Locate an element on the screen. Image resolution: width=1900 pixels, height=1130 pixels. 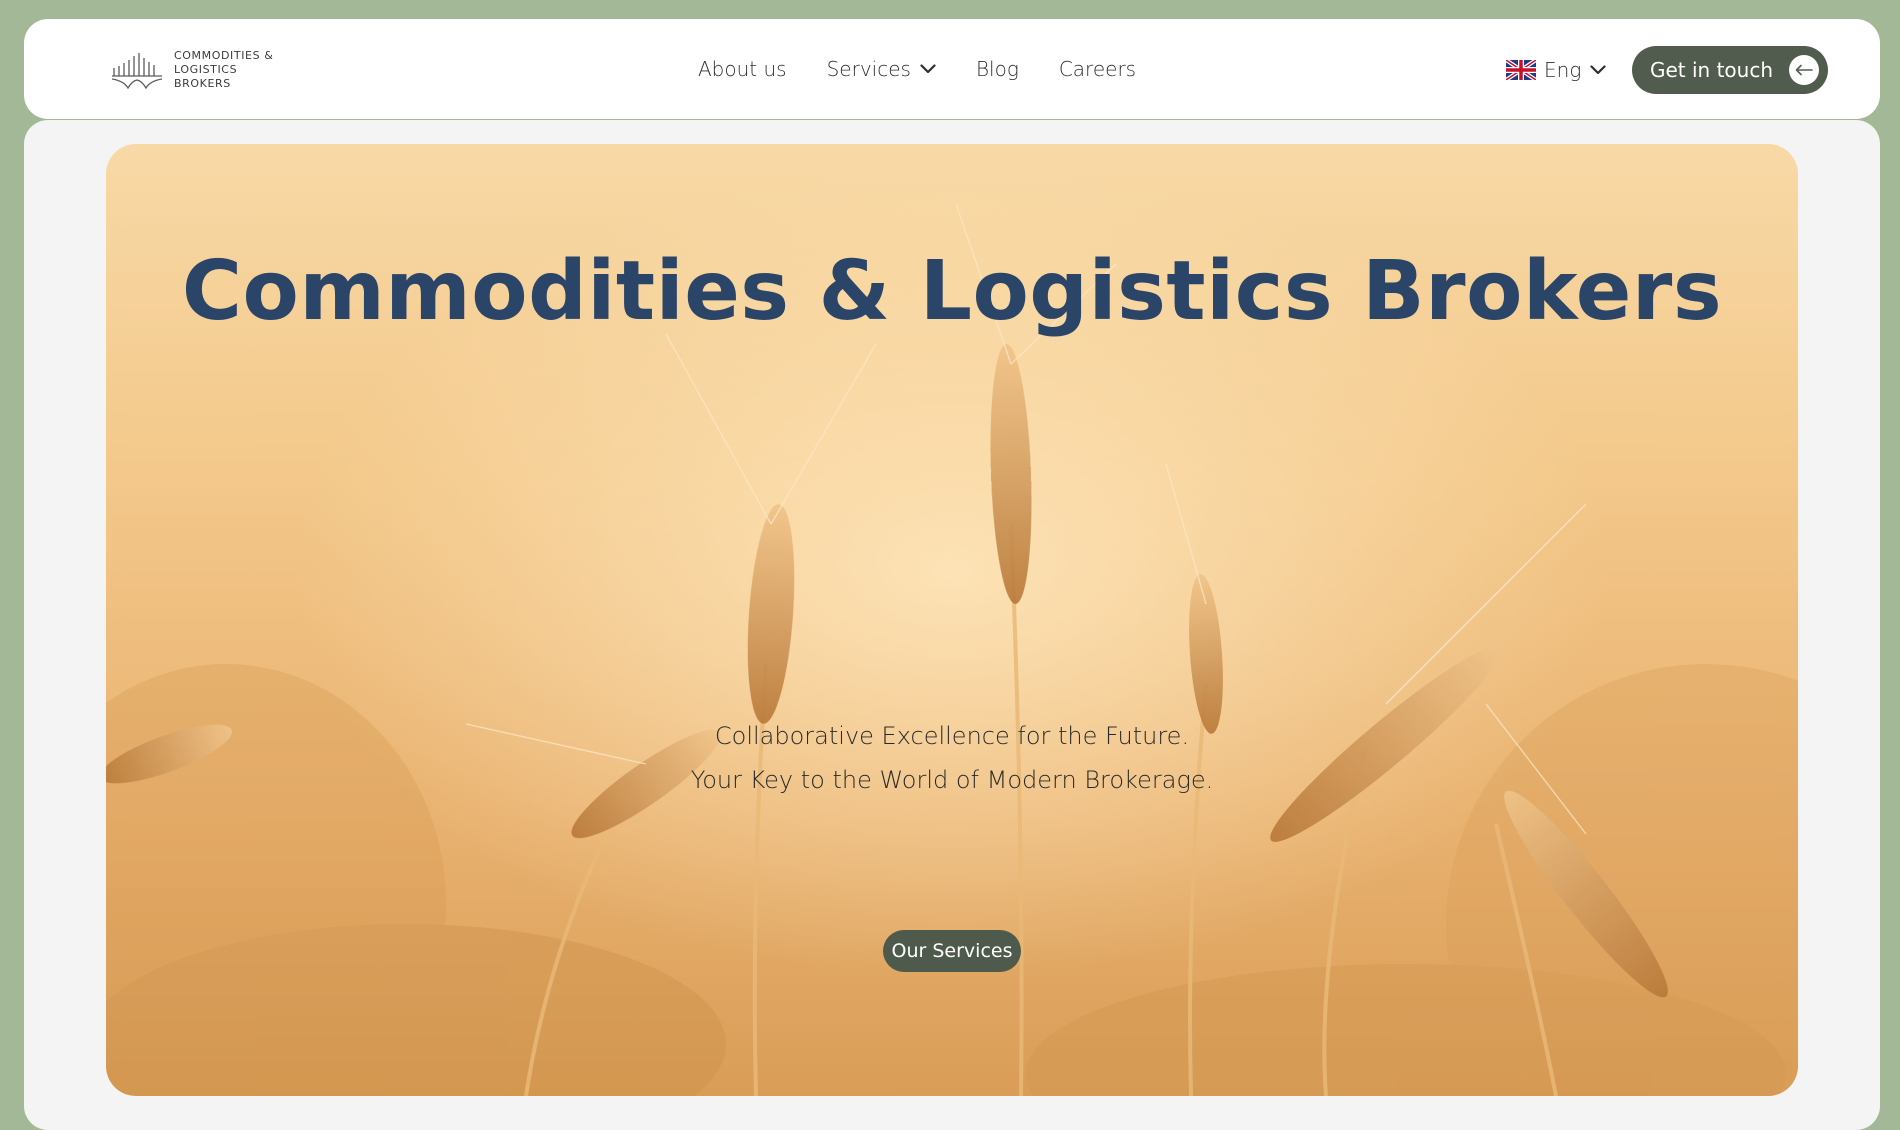
nav-label: Services is located at coordinates (868, 69).